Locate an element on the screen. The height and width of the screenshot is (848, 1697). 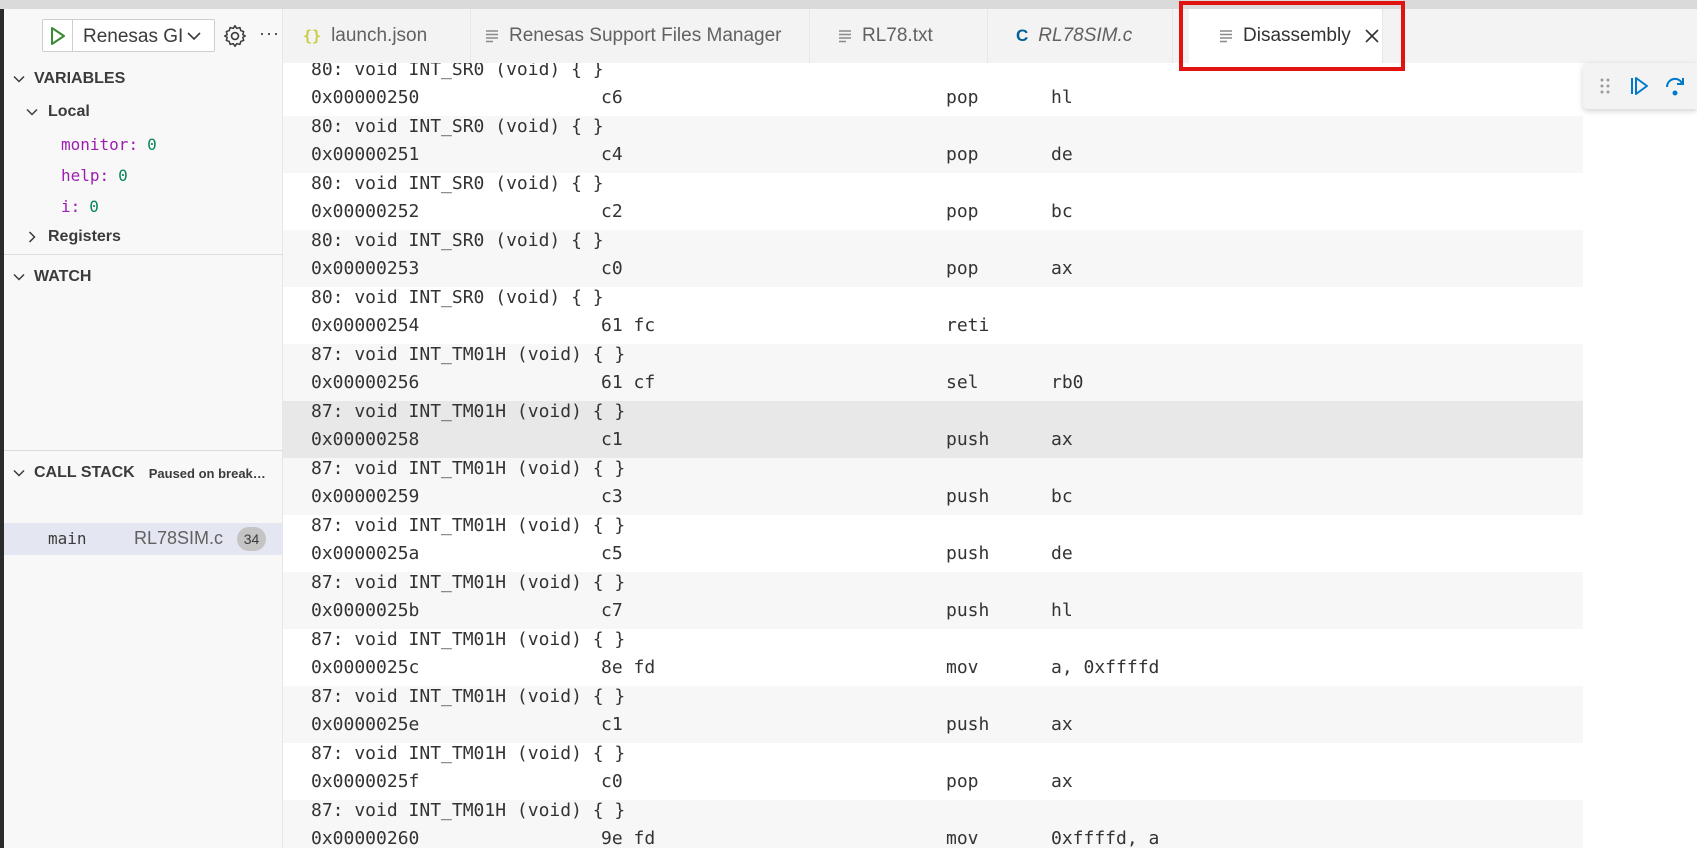
tab-launch-json: {} launch.json is located at coordinates (377, 36).